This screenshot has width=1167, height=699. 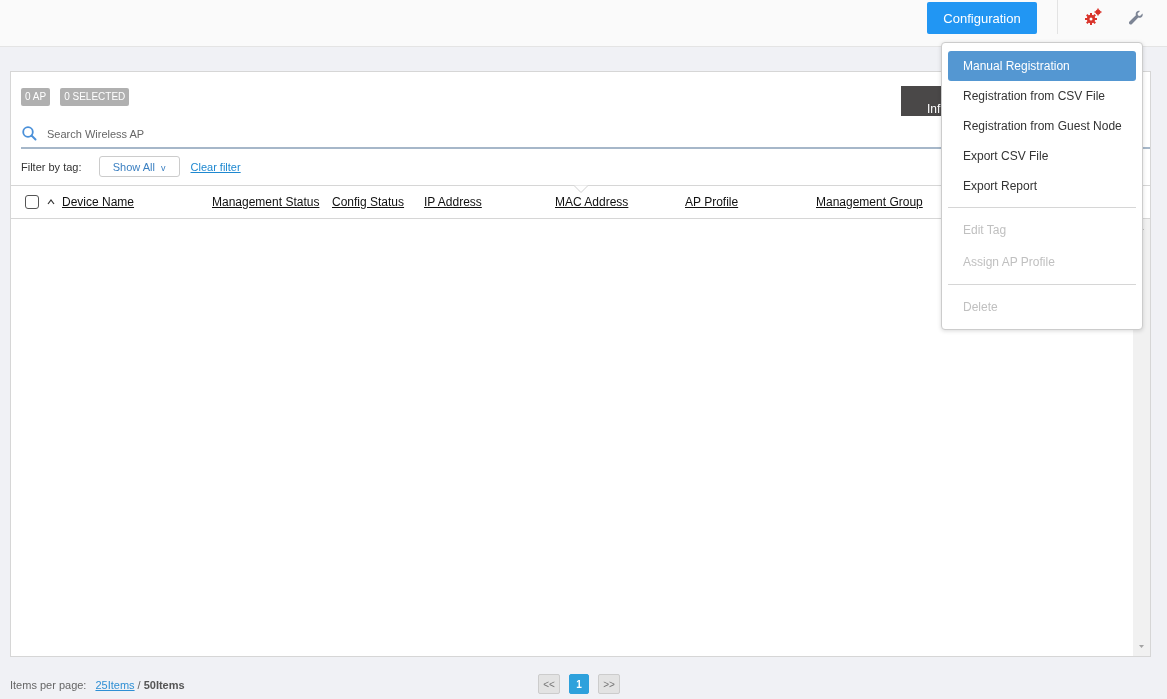 I want to click on menu-item: Registration from CSV File, so click(x=1042, y=96).